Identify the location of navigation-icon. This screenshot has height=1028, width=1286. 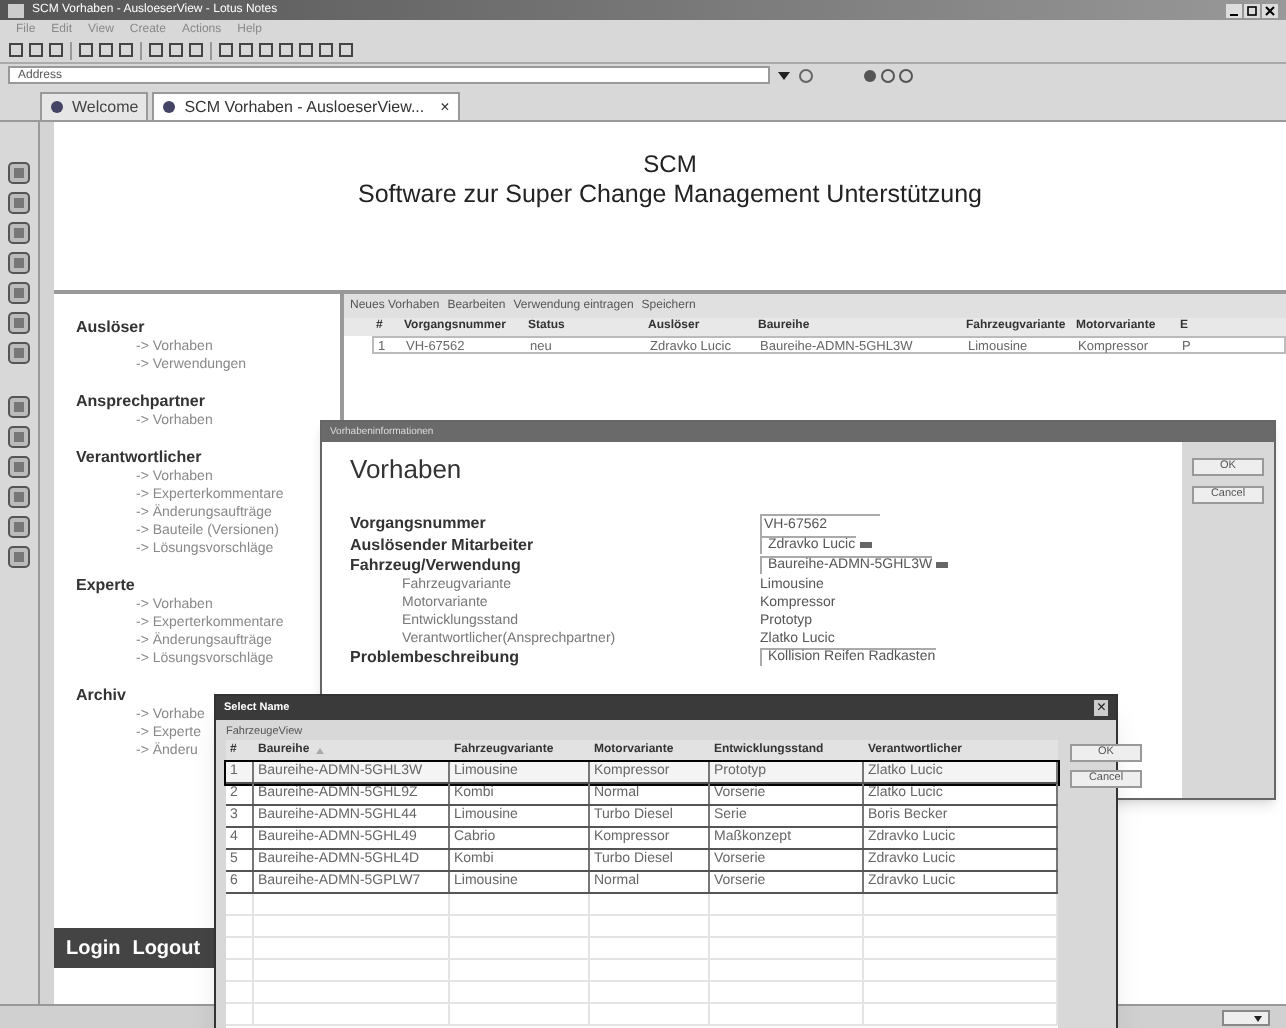
(858, 75).